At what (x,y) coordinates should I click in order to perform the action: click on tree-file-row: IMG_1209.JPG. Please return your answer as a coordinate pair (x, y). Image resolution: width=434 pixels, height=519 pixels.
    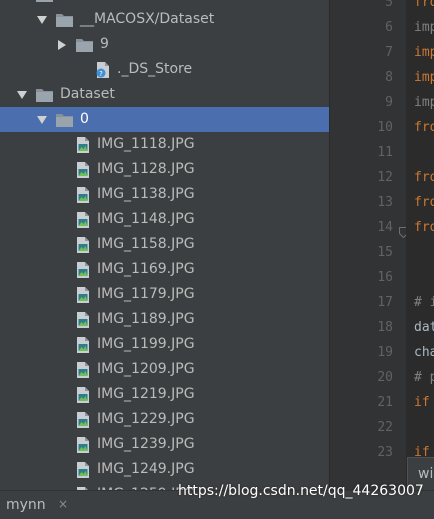
    Looking at the image, I should click on (164, 369).